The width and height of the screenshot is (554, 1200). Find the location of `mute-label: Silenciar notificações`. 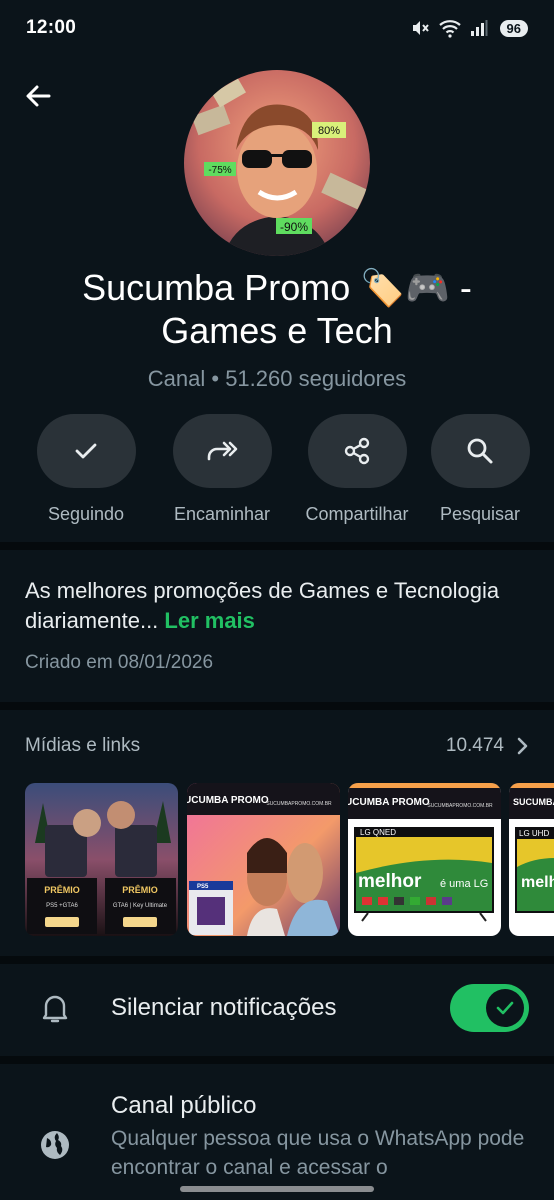

mute-label: Silenciar notificações is located at coordinates (224, 1007).